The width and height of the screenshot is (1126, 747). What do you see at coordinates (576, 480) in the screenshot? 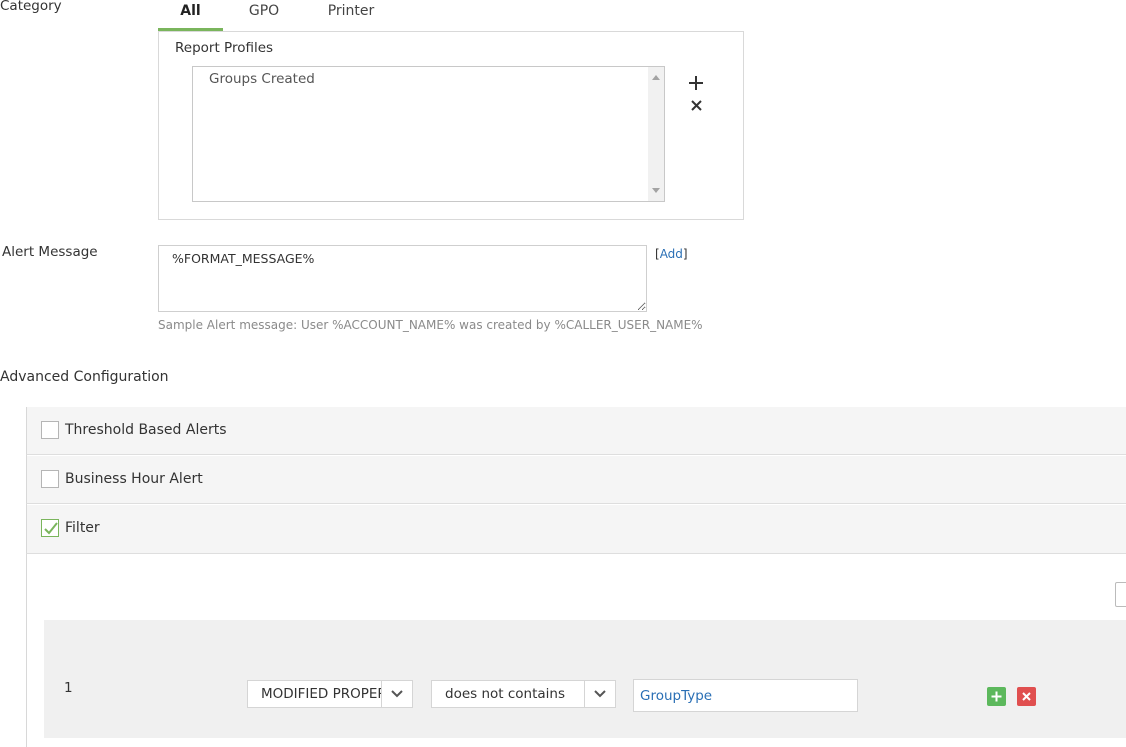
I see `business-hour-row: Business Hour Alert` at bounding box center [576, 480].